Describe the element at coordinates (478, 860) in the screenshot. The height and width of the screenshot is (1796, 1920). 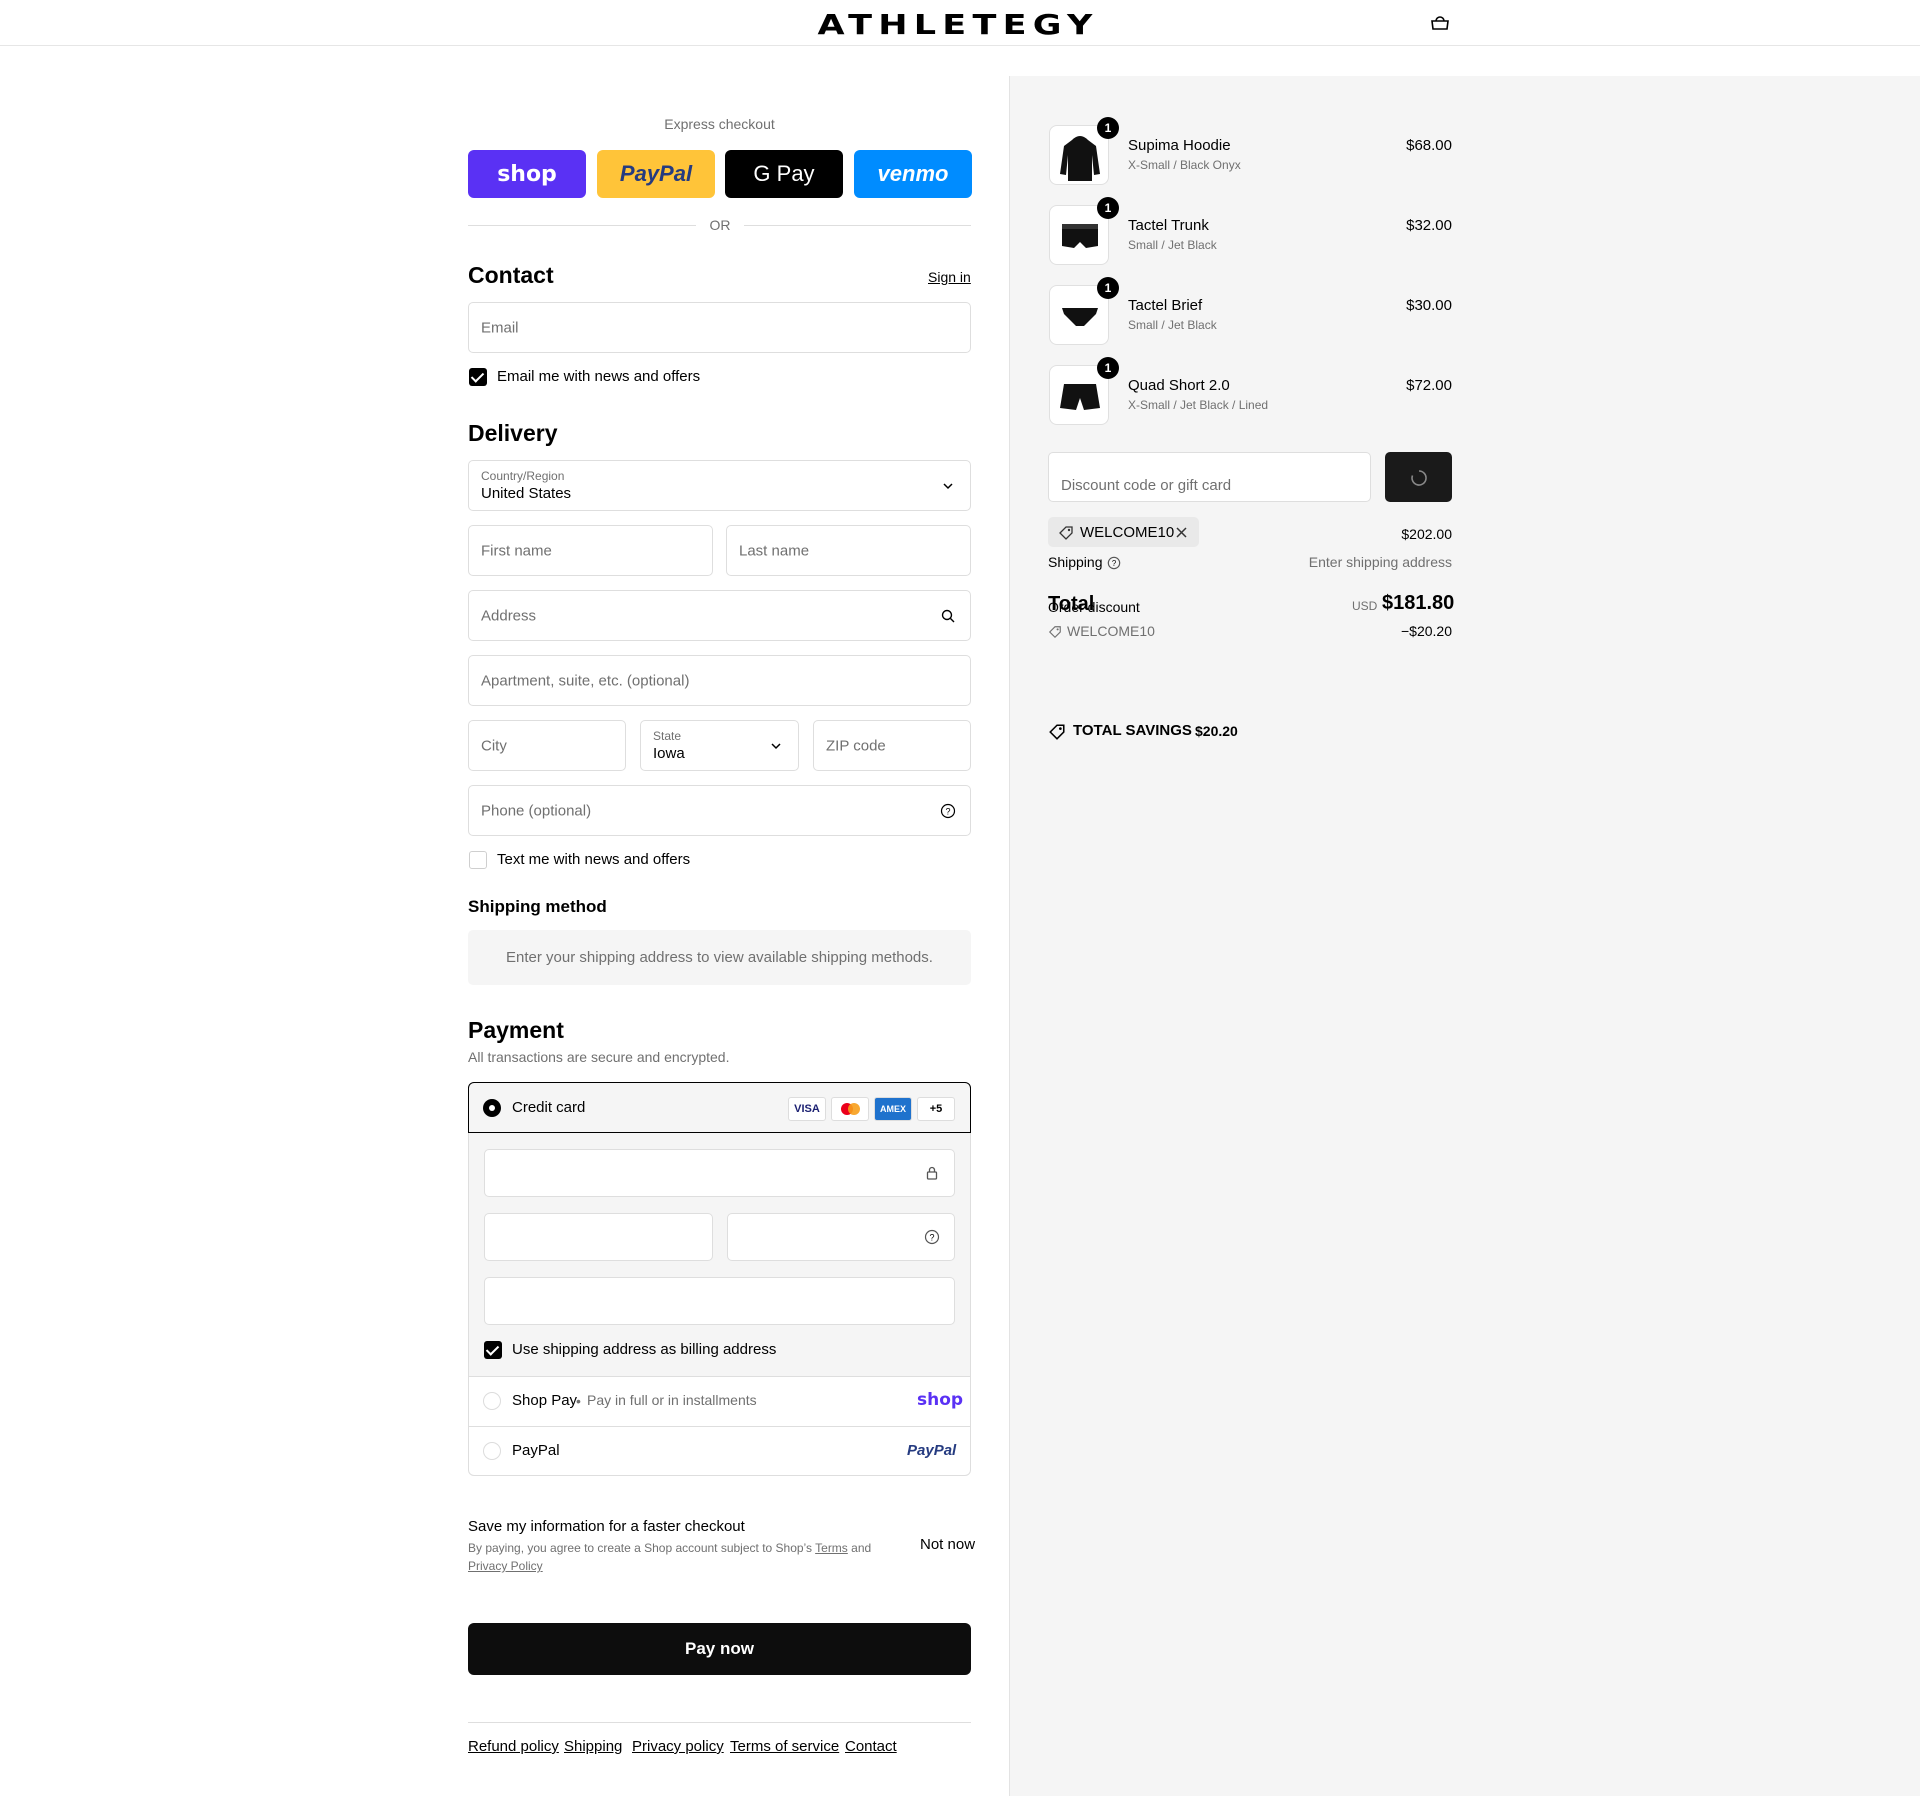
I see `text-offers-checkbox` at that location.